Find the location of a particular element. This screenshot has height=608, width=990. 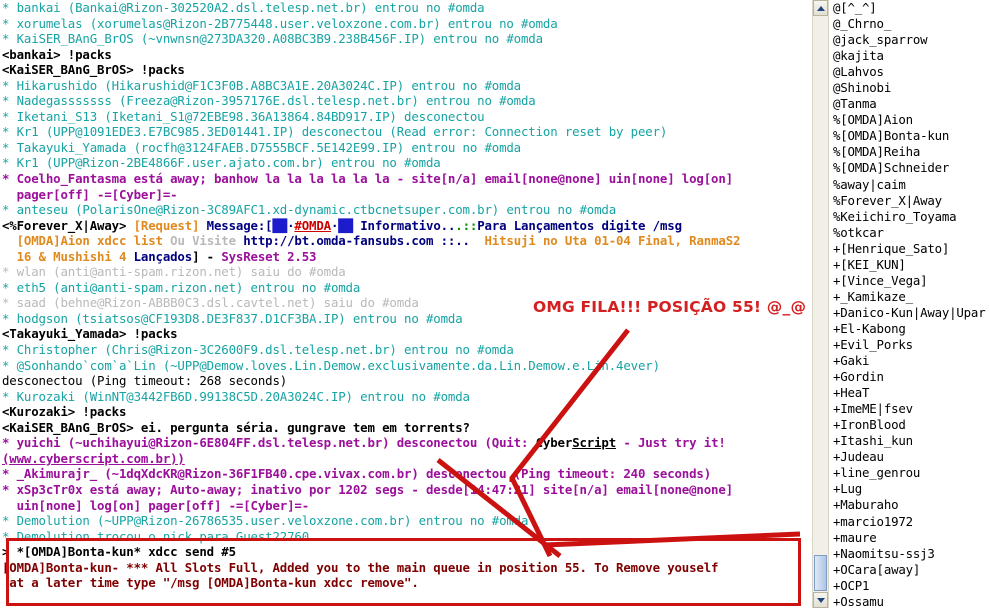

log-line-wrapped: uin[none] log[on] pager[off] -=[Cyber]=- is located at coordinates (156, 505).